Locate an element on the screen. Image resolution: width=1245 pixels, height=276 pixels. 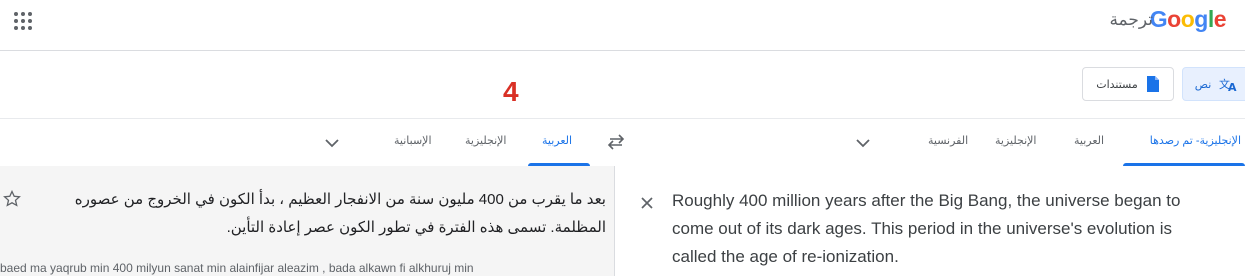
documents-mode-button: مستندات is located at coordinates (1128, 84).